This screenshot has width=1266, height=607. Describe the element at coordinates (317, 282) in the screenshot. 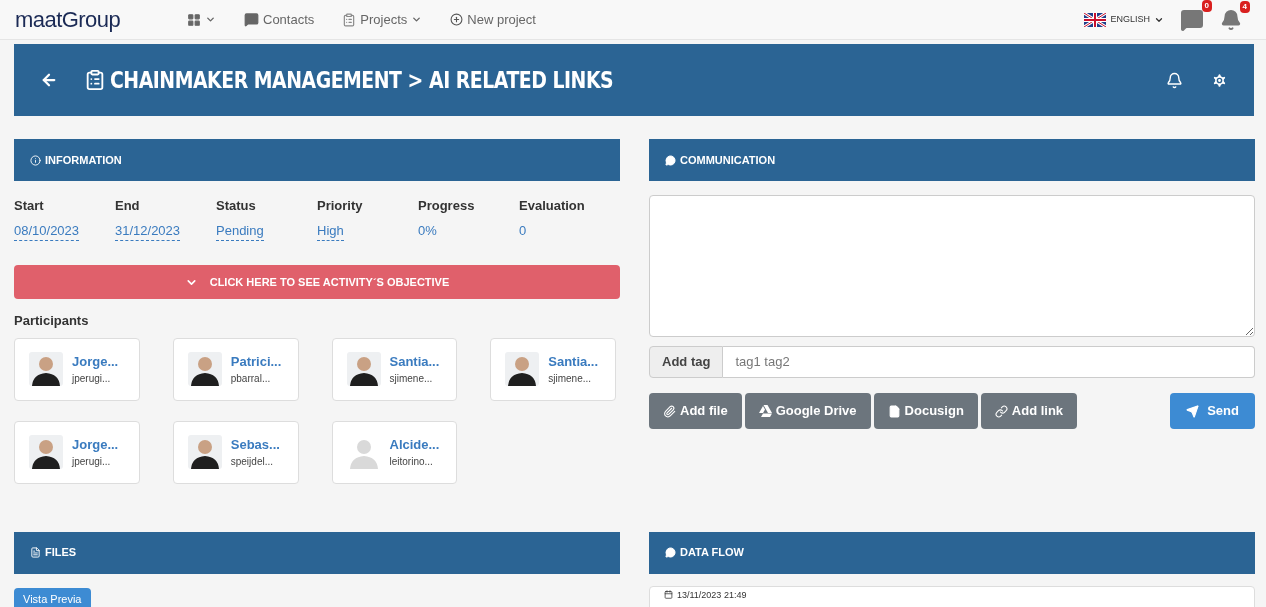

I see `objective-button: CLICK HERE TO SEE ACTIVITY´S OBJECTIVE` at that location.